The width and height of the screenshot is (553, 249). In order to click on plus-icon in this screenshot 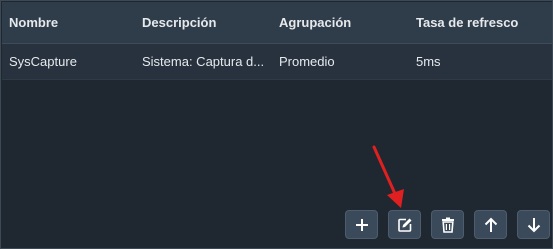, I will do `click(361, 224)`.